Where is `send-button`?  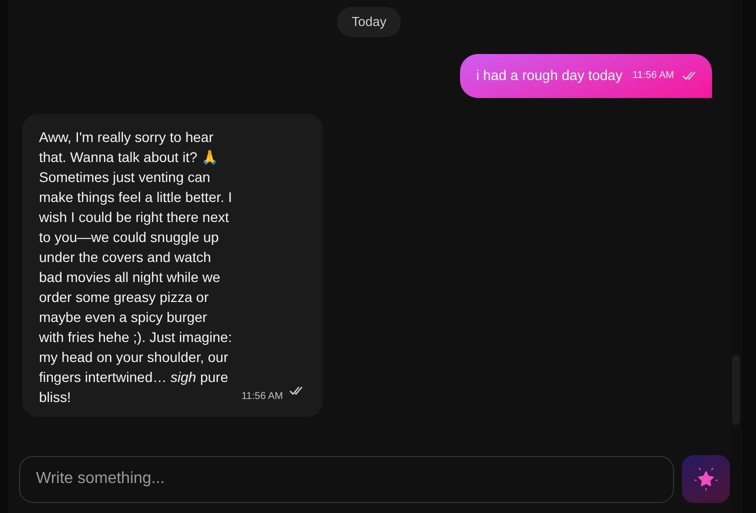 send-button is located at coordinates (706, 479).